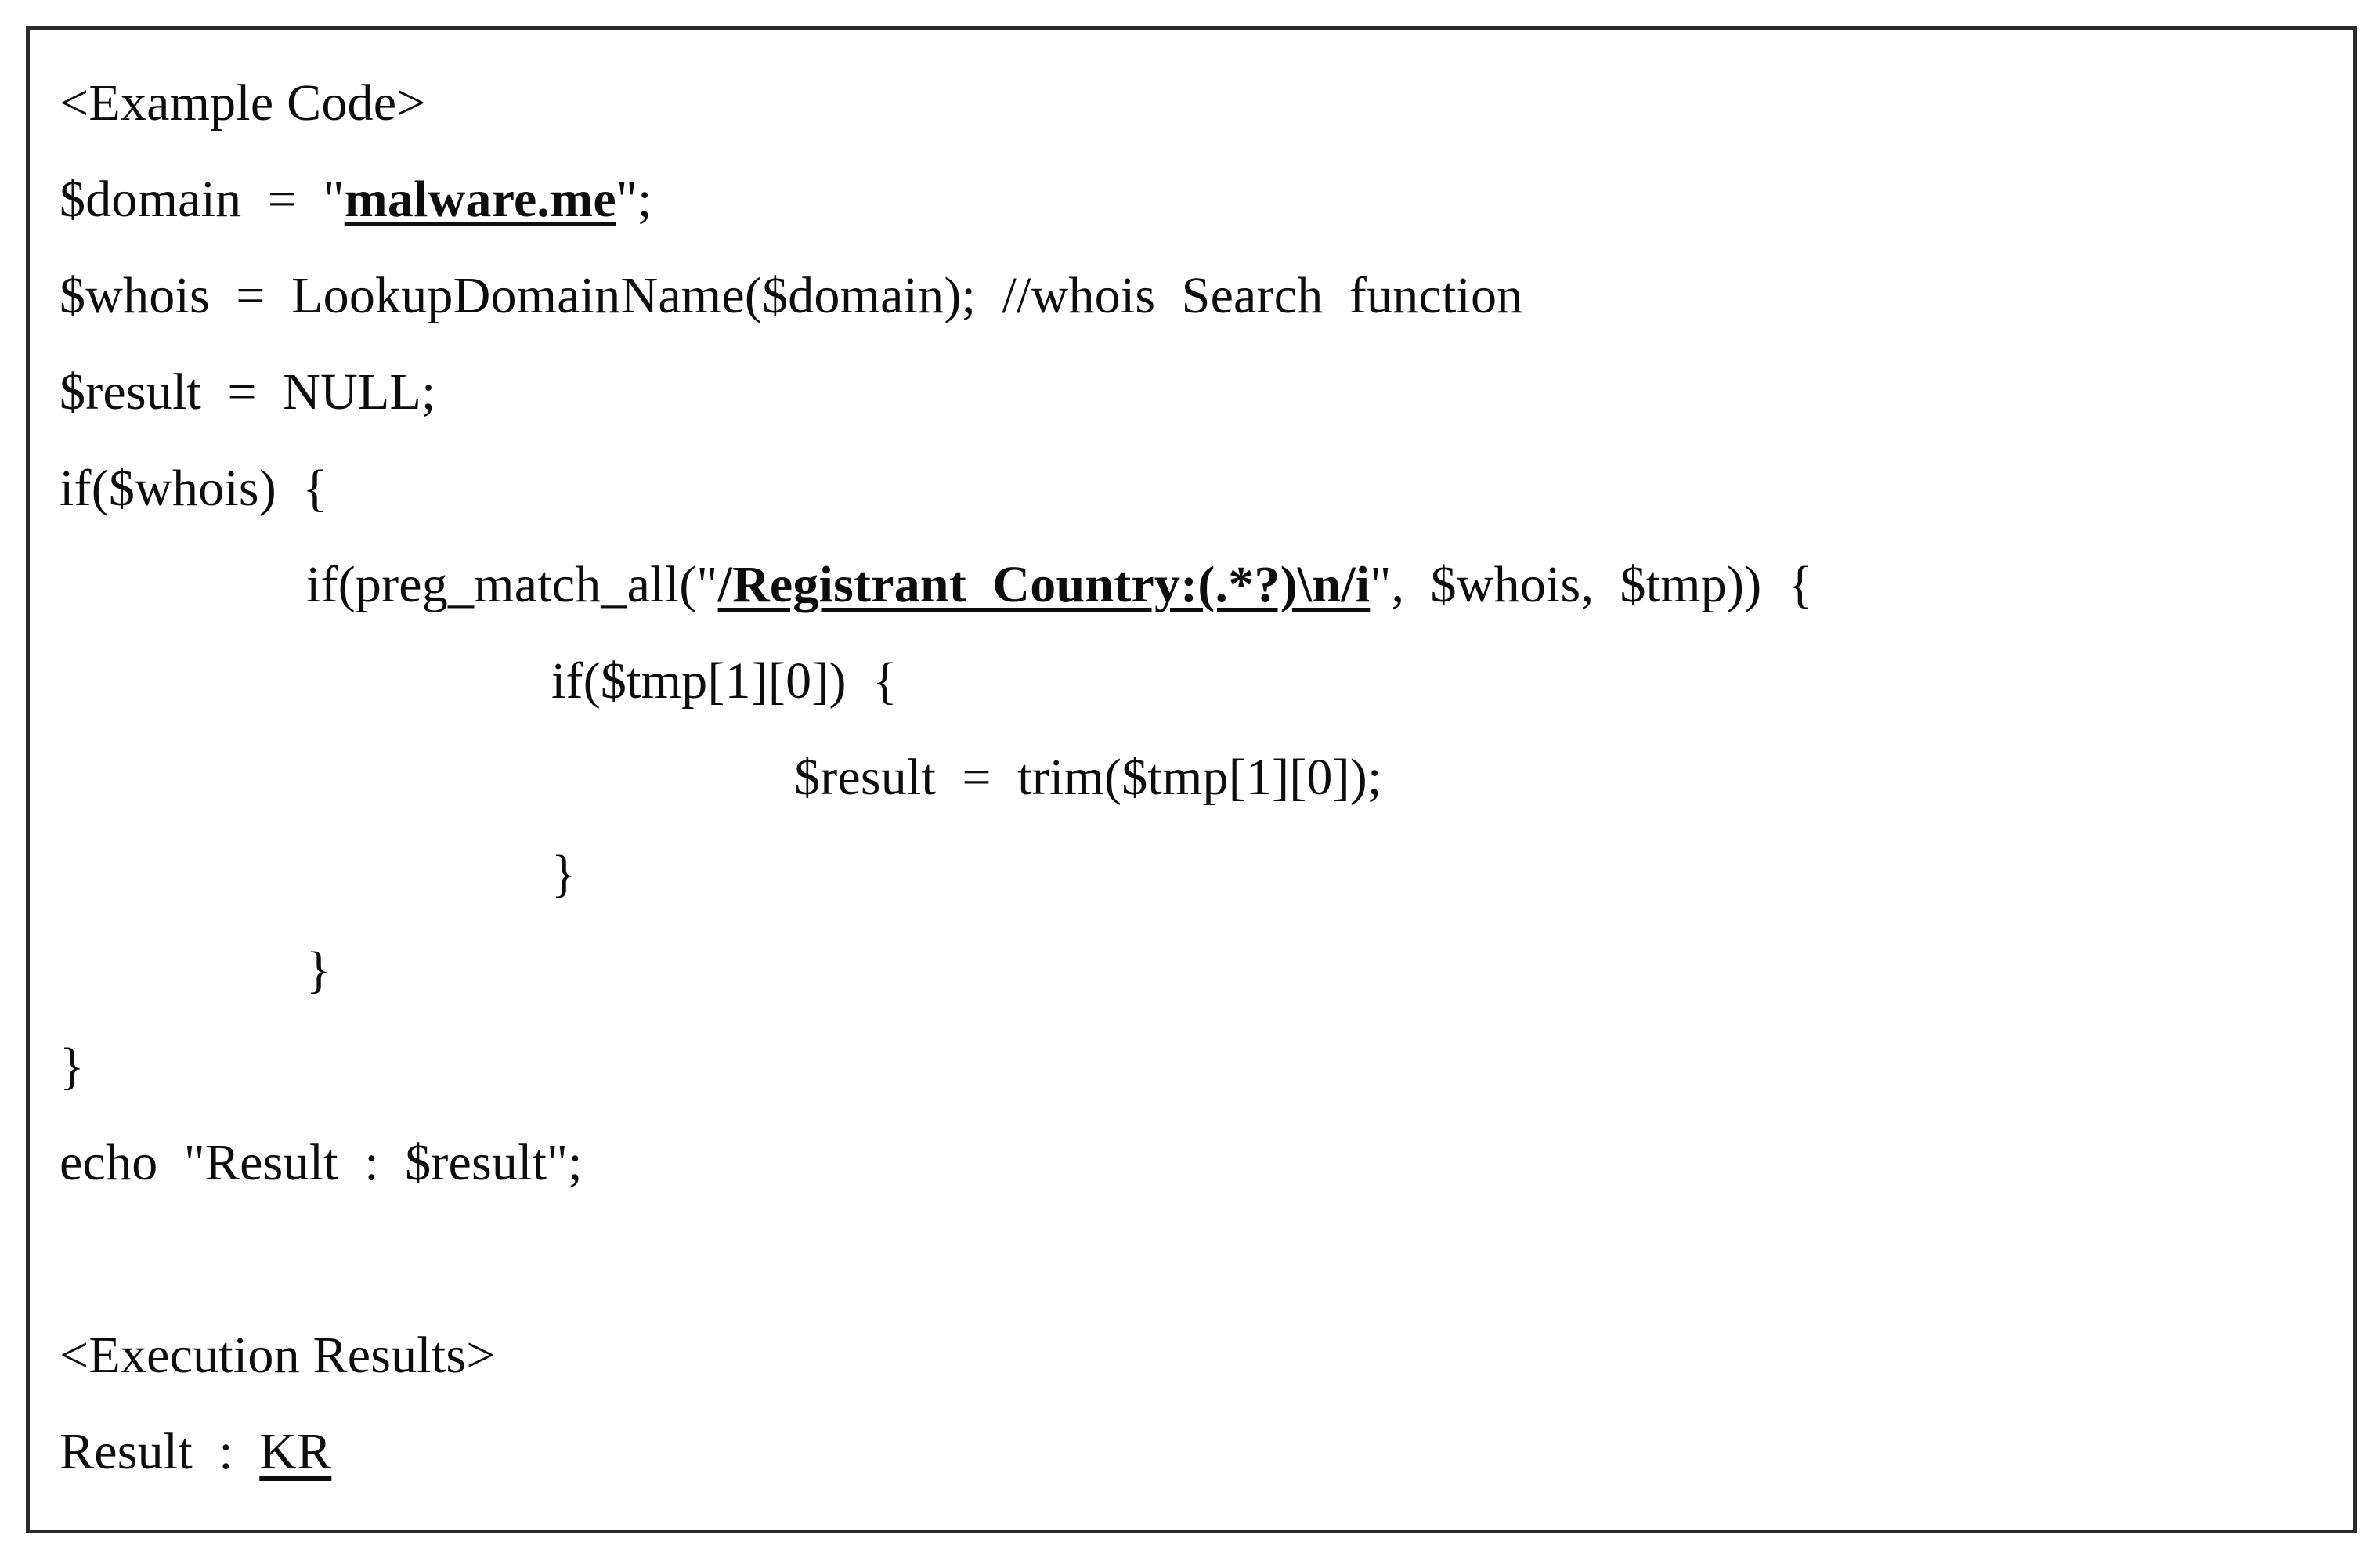  What do you see at coordinates (1203, 103) in the screenshot?
I see `code-line-example-code-header: <Example Code>` at bounding box center [1203, 103].